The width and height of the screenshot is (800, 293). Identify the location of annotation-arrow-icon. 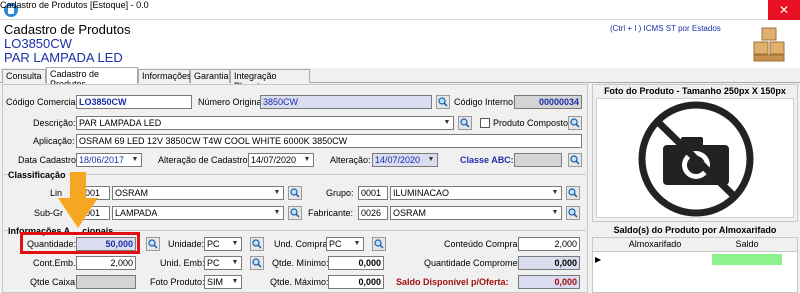
(78, 200).